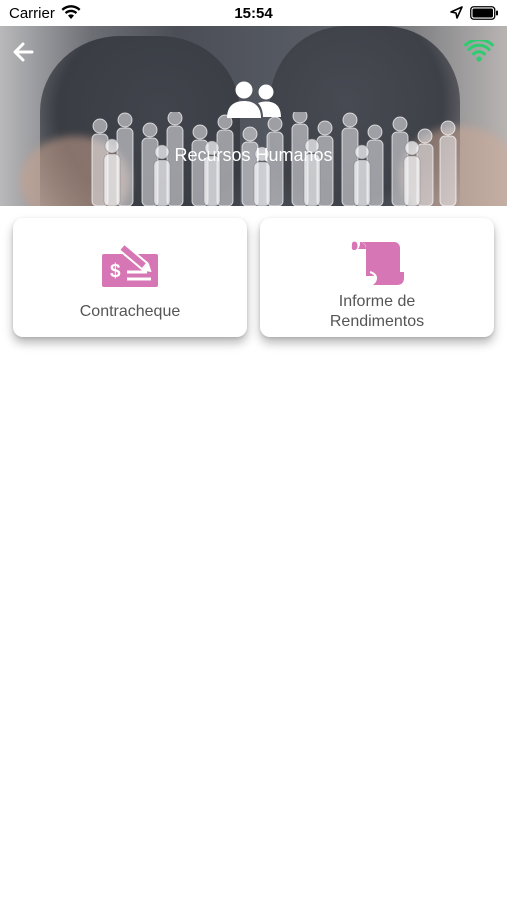 The height and width of the screenshot is (900, 507). I want to click on paycheck-label: Contracheque, so click(130, 311).